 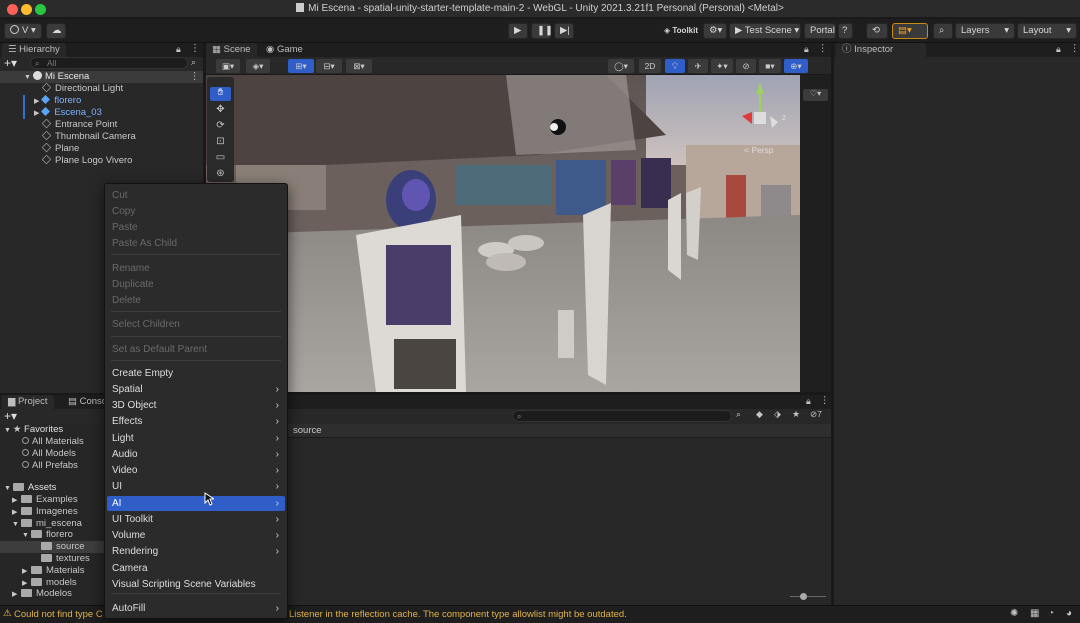 I want to click on hidden-objects-toggle: ⊘, so click(x=746, y=66).